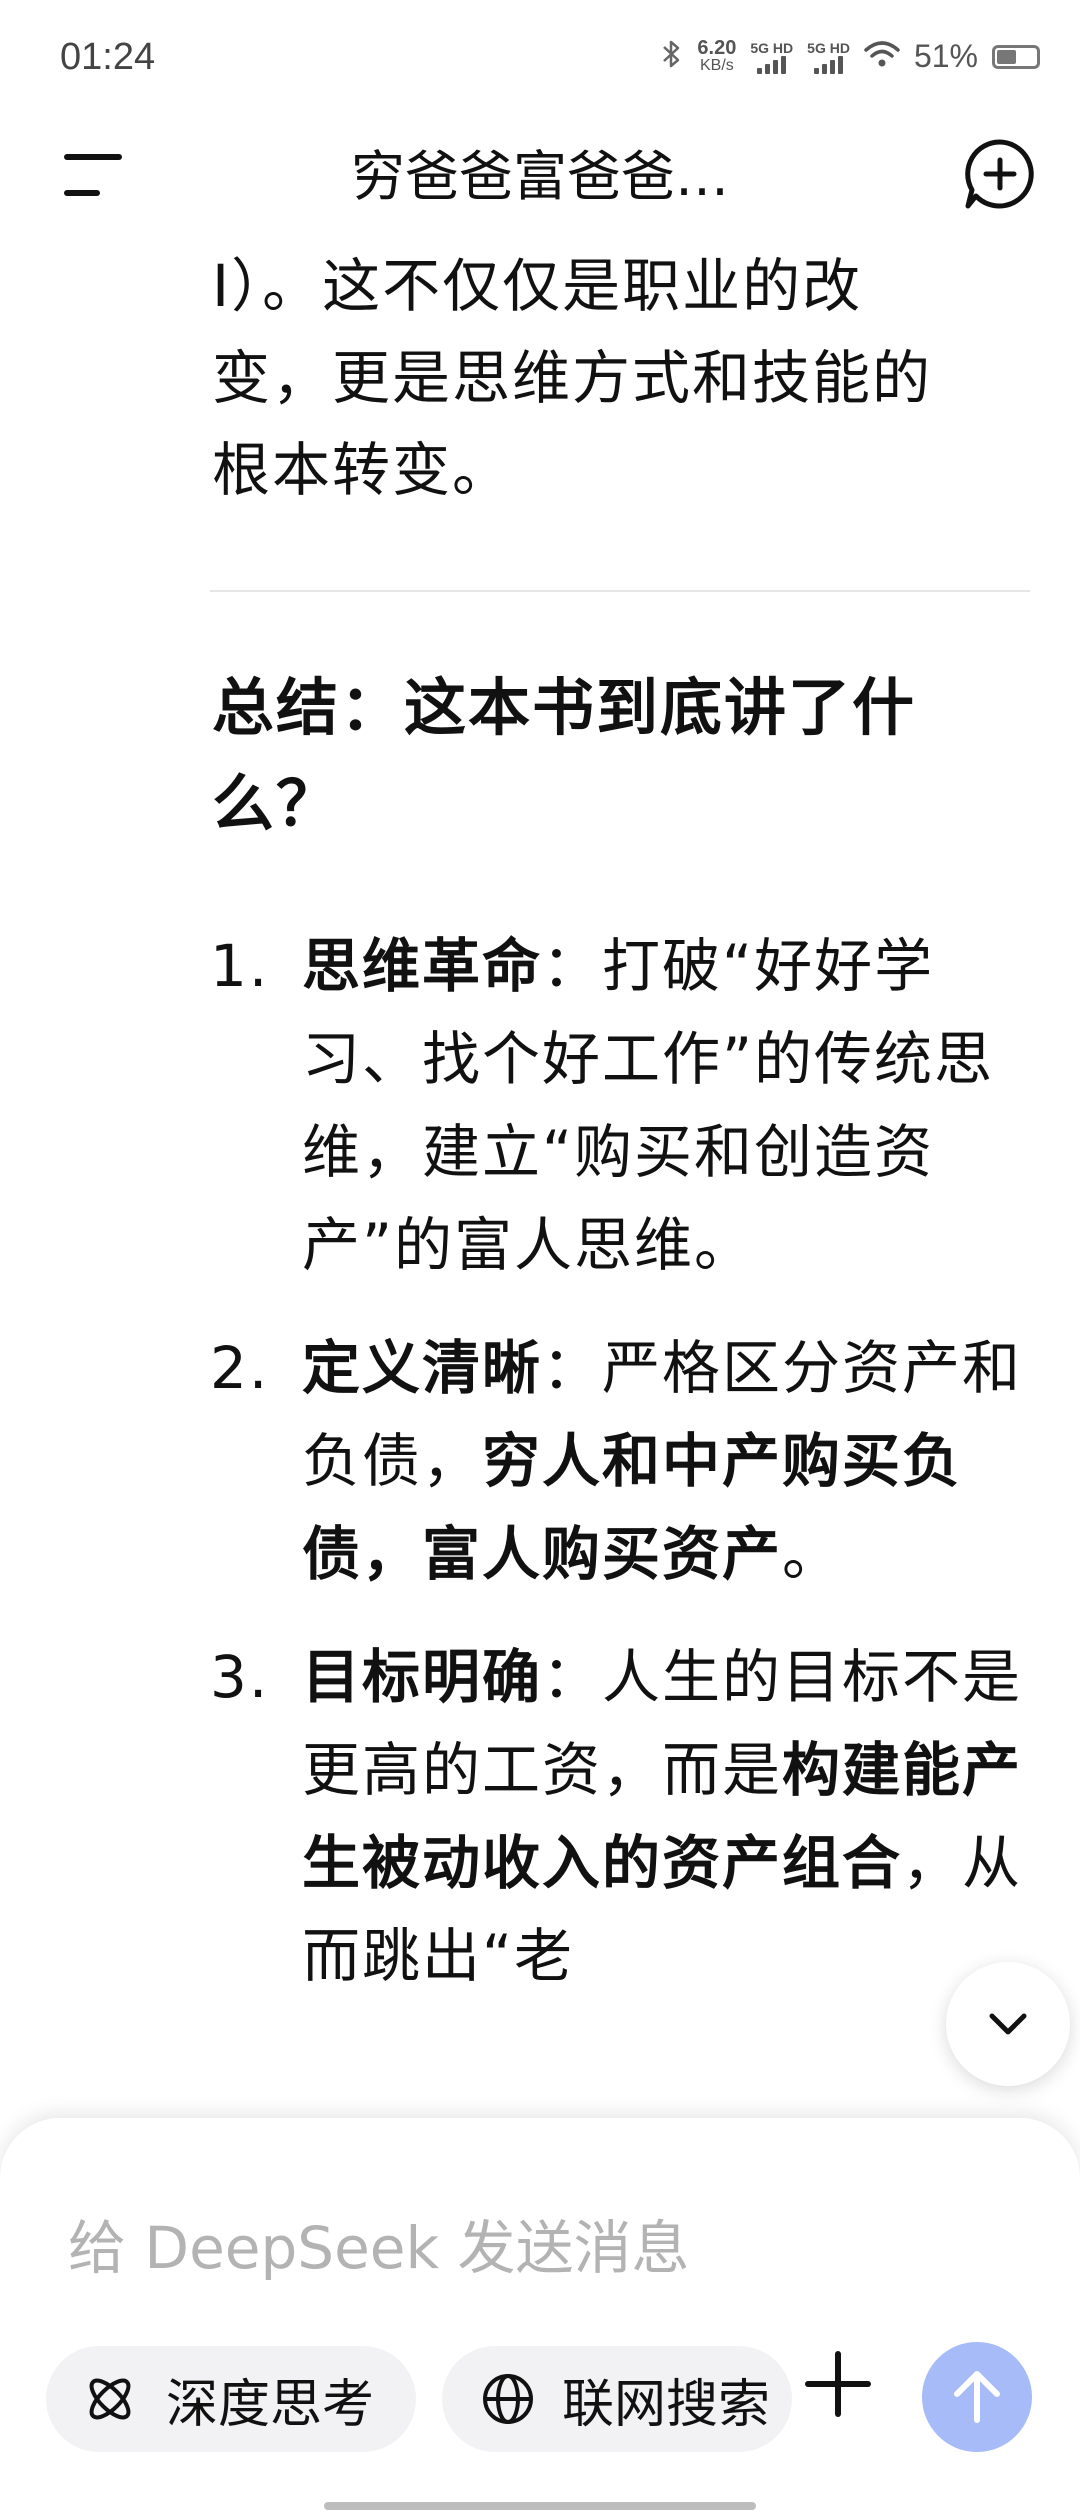  What do you see at coordinates (540, 2506) in the screenshot?
I see `home-indicator` at bounding box center [540, 2506].